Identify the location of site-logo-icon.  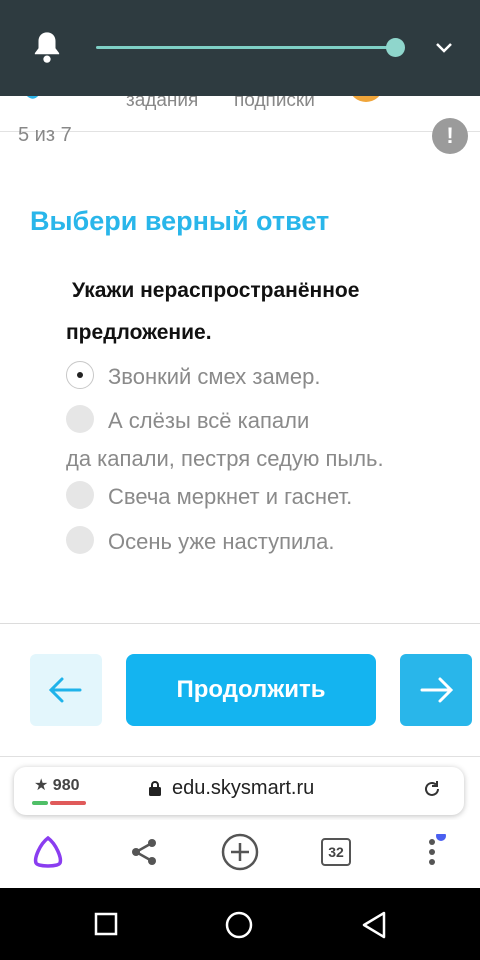
(39, 100).